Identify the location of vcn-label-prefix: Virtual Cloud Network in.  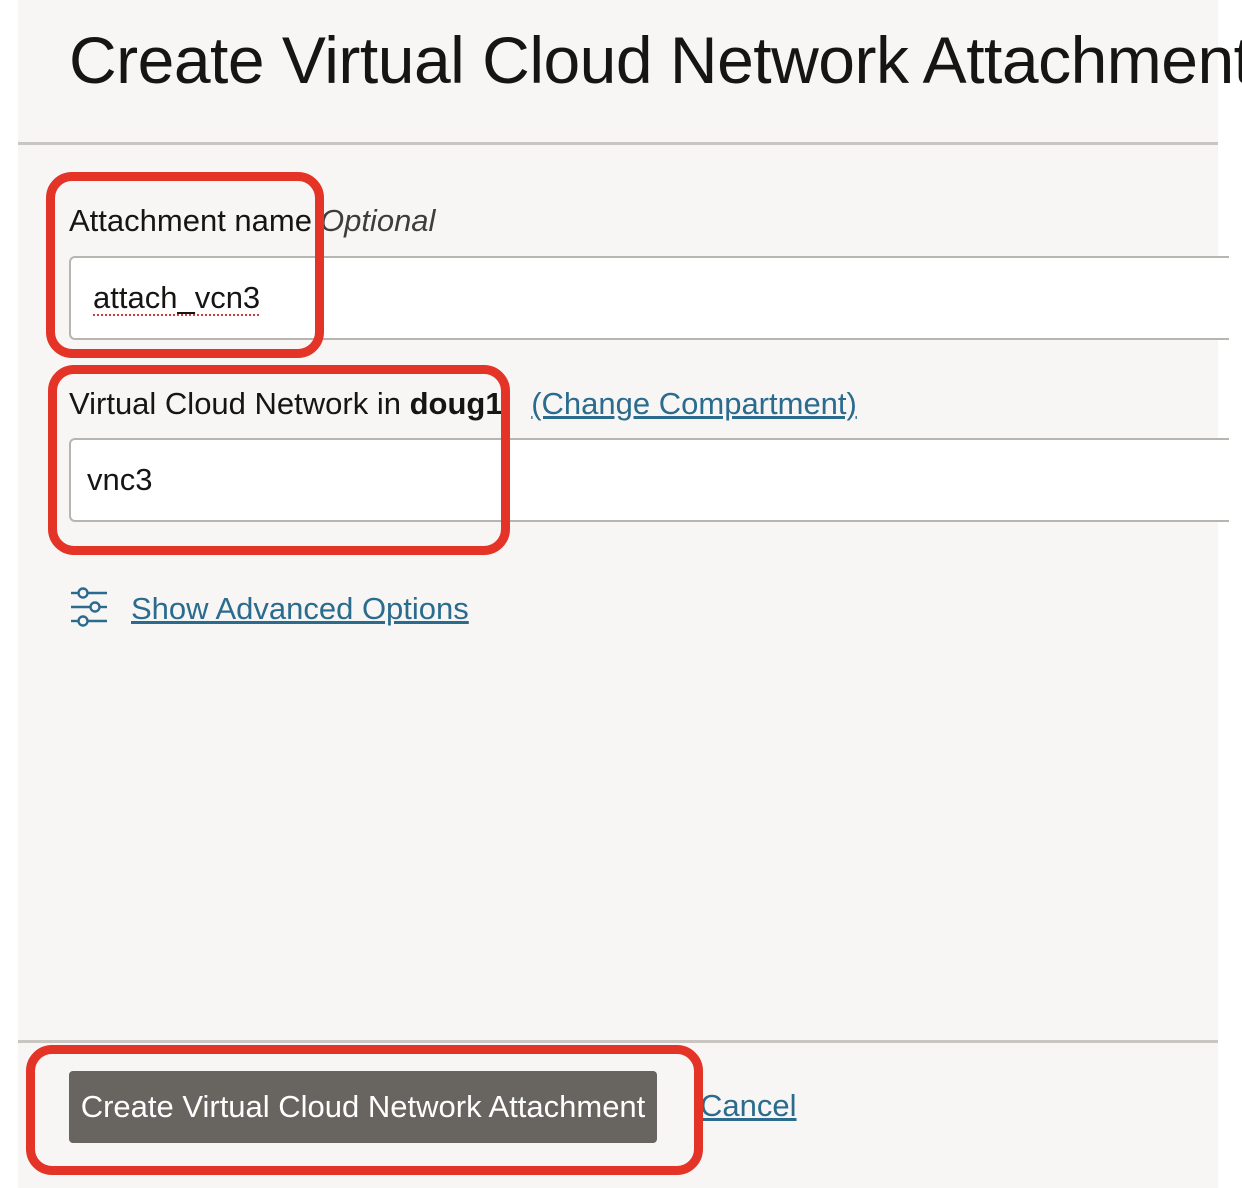
(235, 403).